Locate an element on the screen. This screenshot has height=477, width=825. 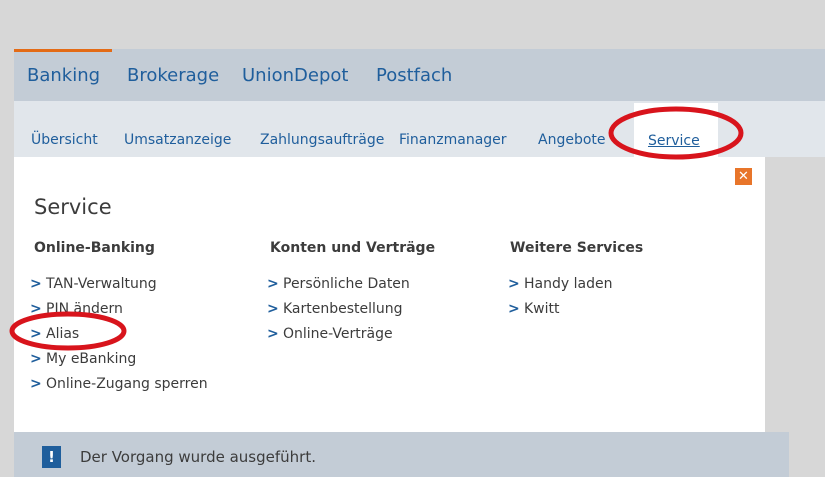
link-pin-aendern: > PIN ändern is located at coordinates (76, 309).